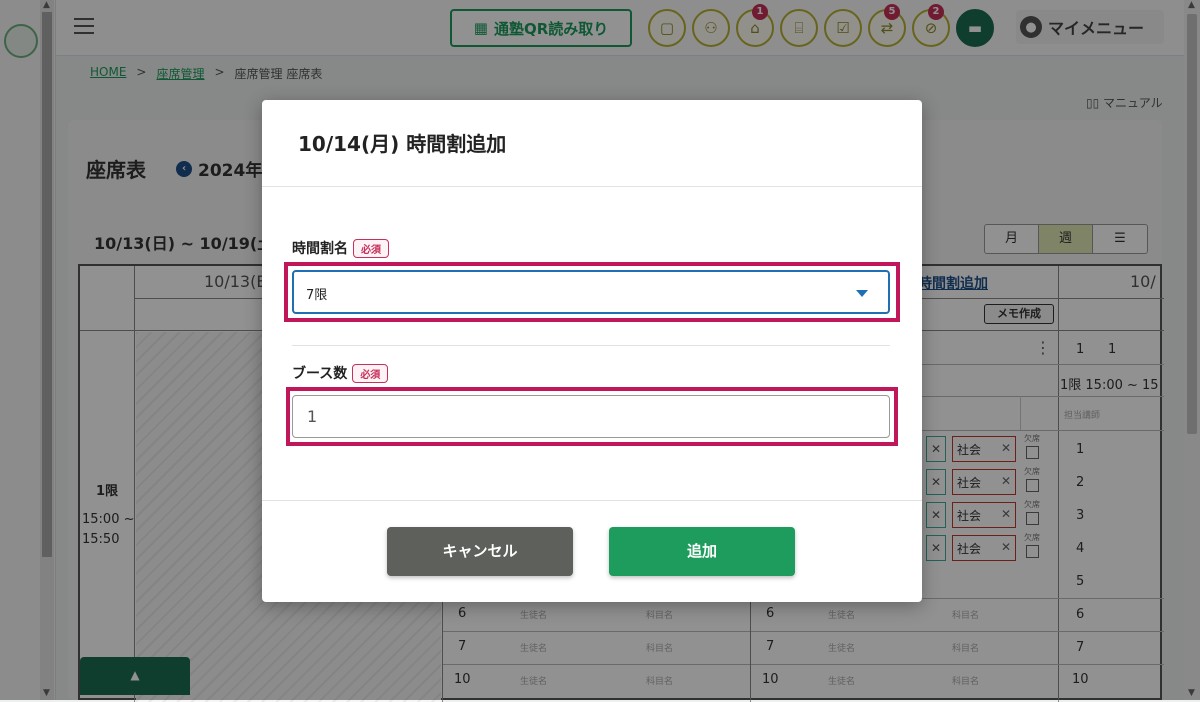 This screenshot has height=702, width=1200. What do you see at coordinates (480, 551) in the screenshot?
I see `cancel-button: キャンセル` at bounding box center [480, 551].